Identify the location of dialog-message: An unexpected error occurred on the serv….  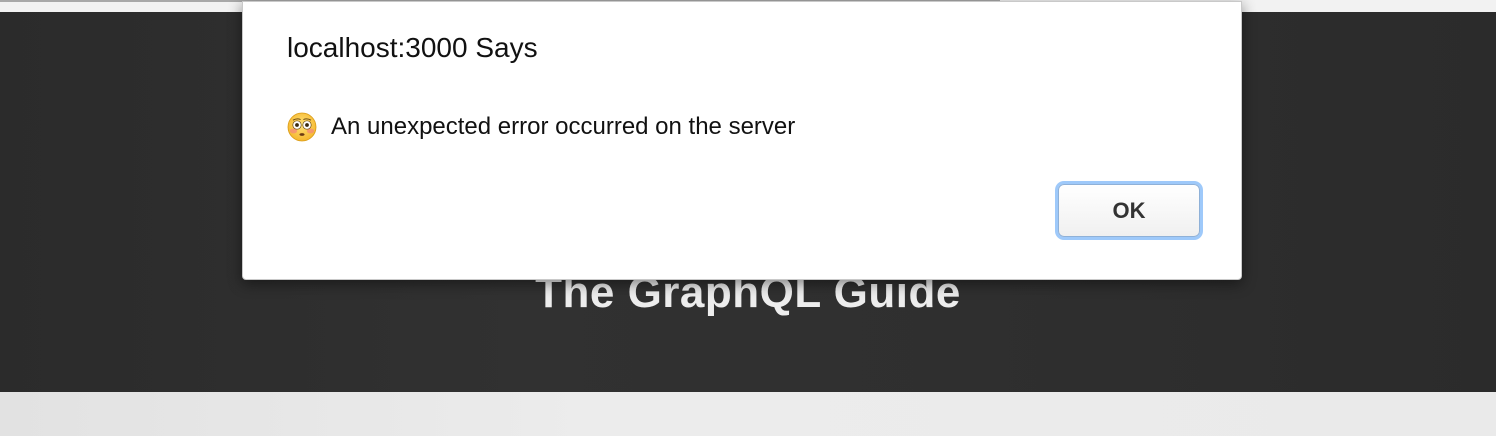
(541, 127).